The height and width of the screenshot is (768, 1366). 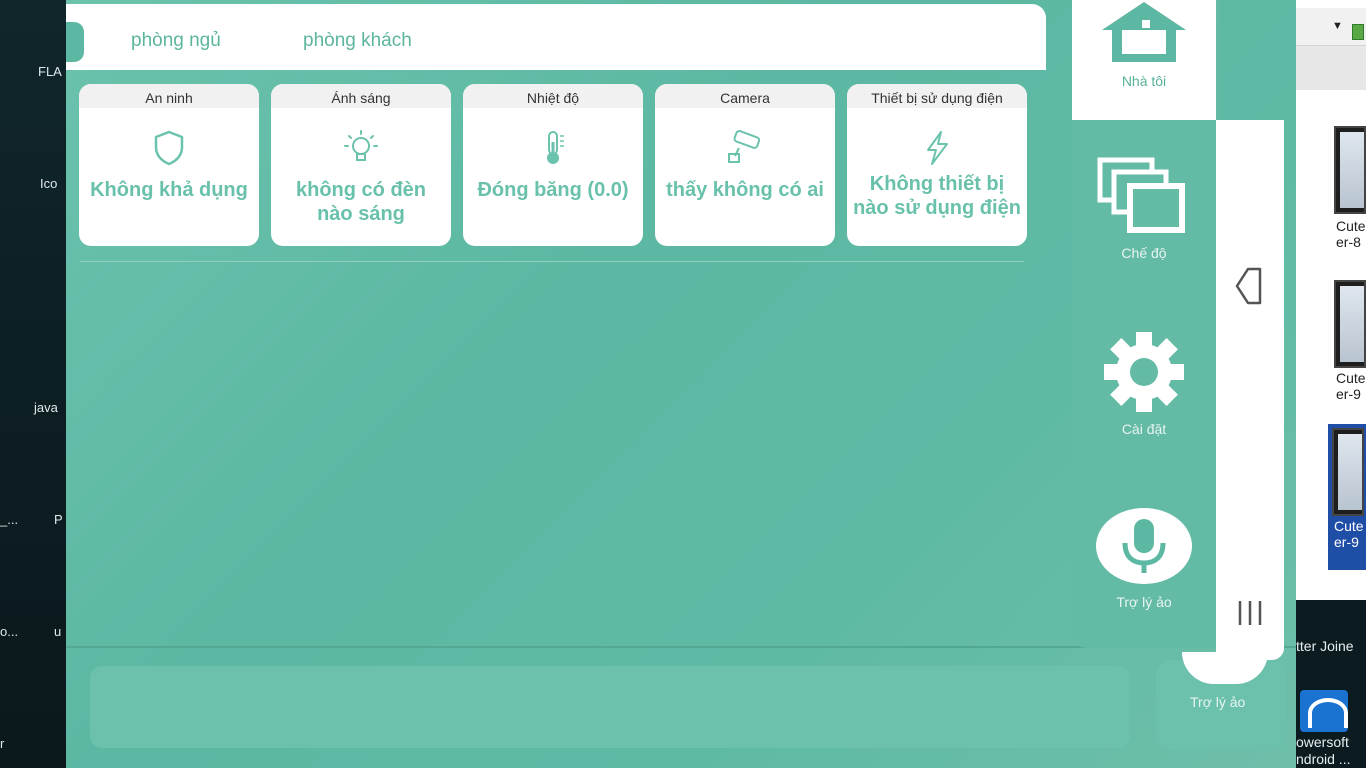 I want to click on card-status: Không khả dụng, so click(x=169, y=190).